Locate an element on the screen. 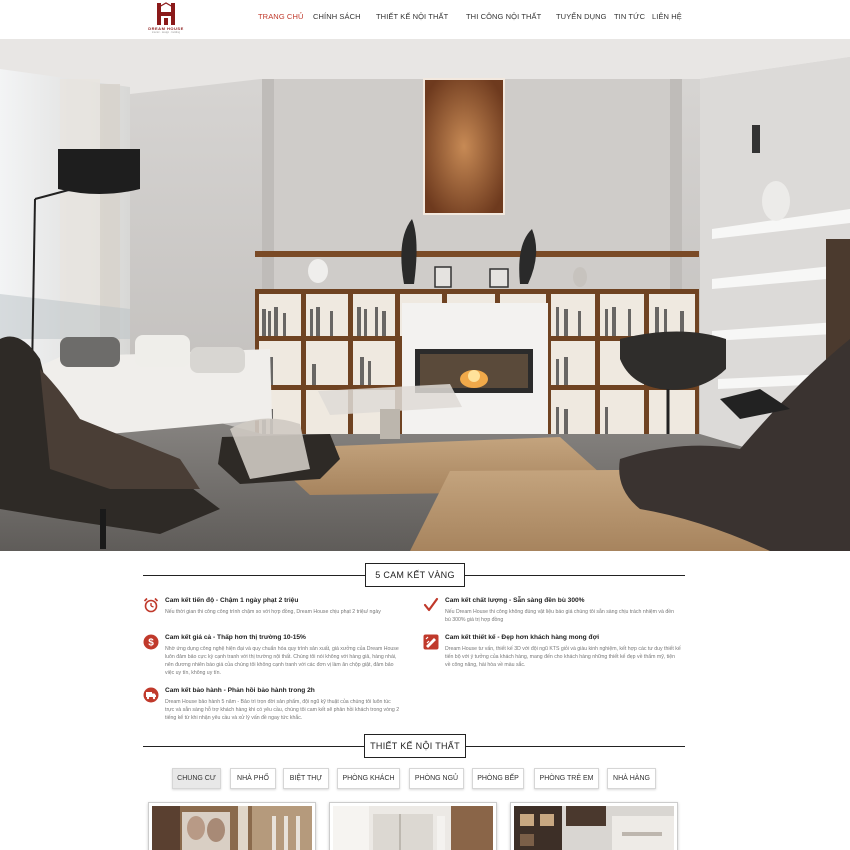 The height and width of the screenshot is (850, 850). pencil-ruler-icon is located at coordinates (431, 642).